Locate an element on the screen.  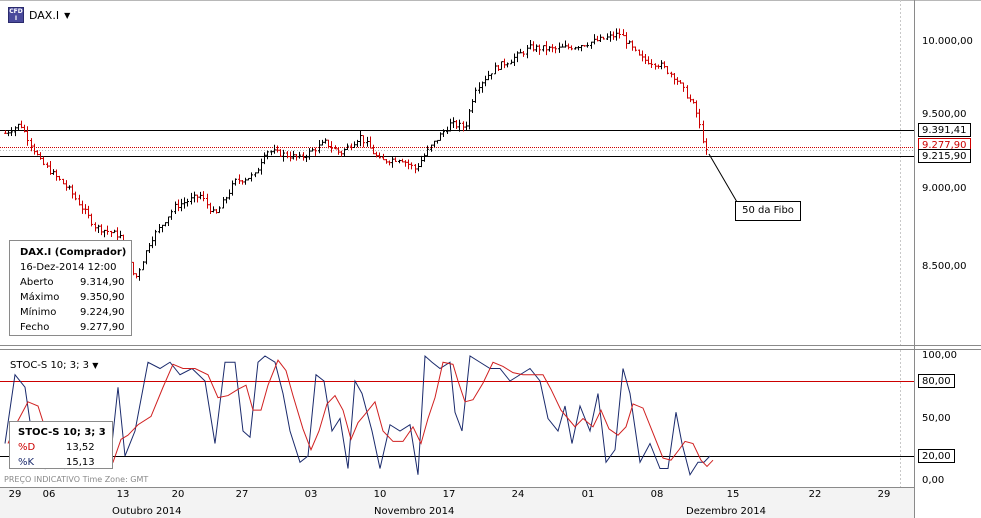
stoc-level-label: 20,00 is located at coordinates (936, 456).